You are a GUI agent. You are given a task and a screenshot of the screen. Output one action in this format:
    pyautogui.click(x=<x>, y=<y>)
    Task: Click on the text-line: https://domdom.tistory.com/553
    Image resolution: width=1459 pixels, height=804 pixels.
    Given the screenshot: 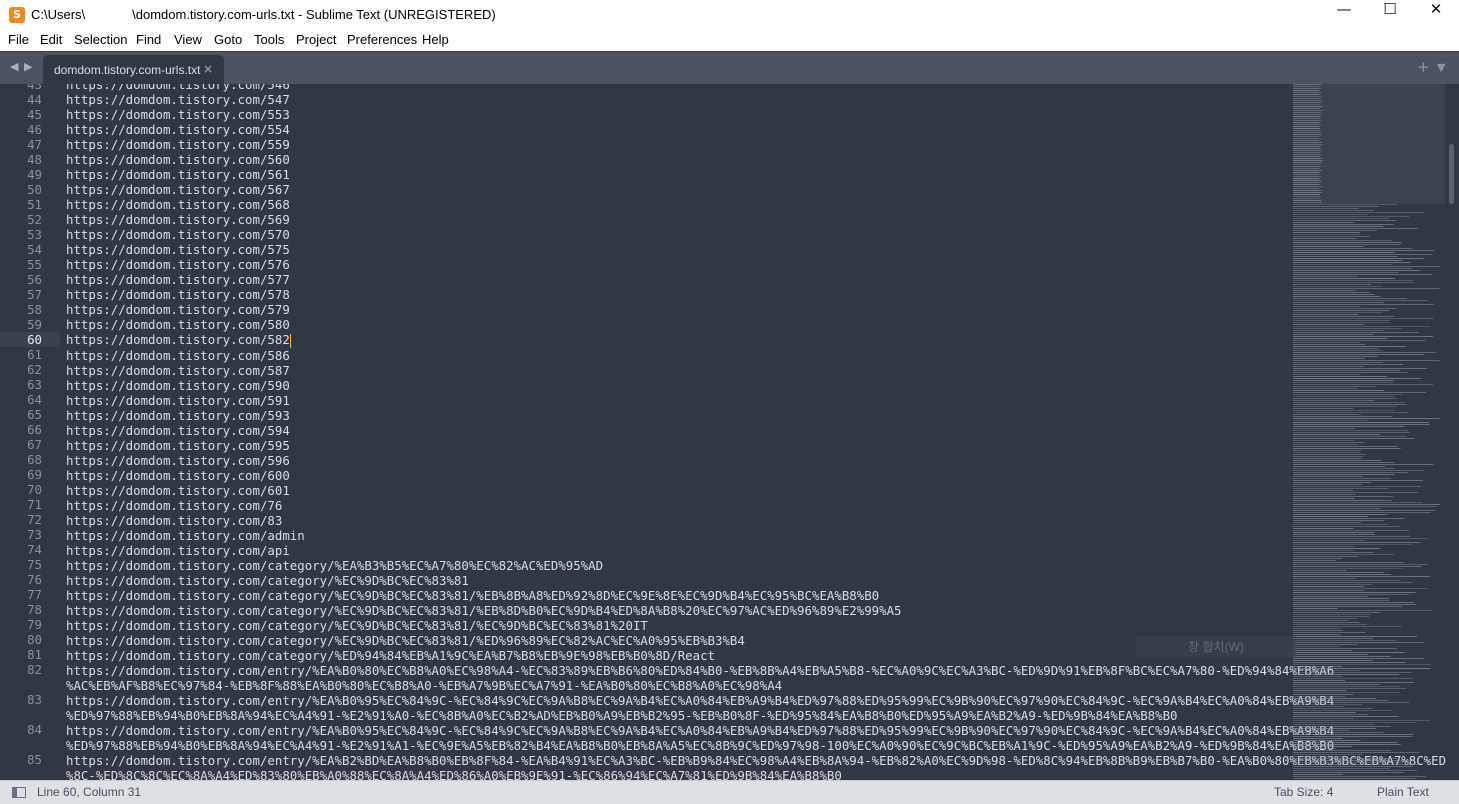 What is the action you would take?
    pyautogui.click(x=678, y=114)
    